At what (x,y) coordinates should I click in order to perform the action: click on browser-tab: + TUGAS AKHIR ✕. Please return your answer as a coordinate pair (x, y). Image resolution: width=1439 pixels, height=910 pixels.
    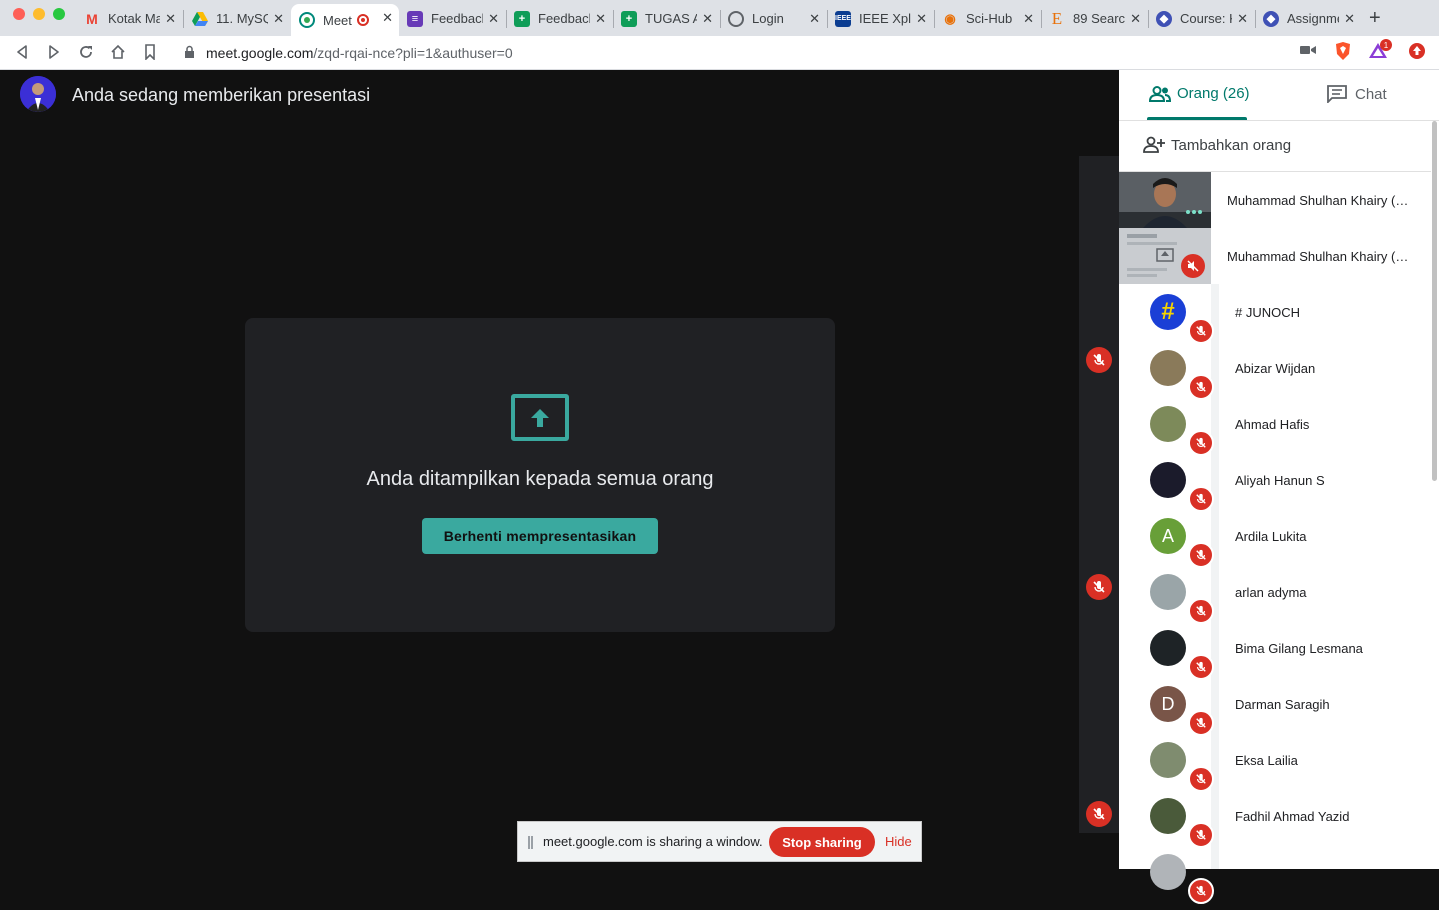
    Looking at the image, I should click on (666, 18).